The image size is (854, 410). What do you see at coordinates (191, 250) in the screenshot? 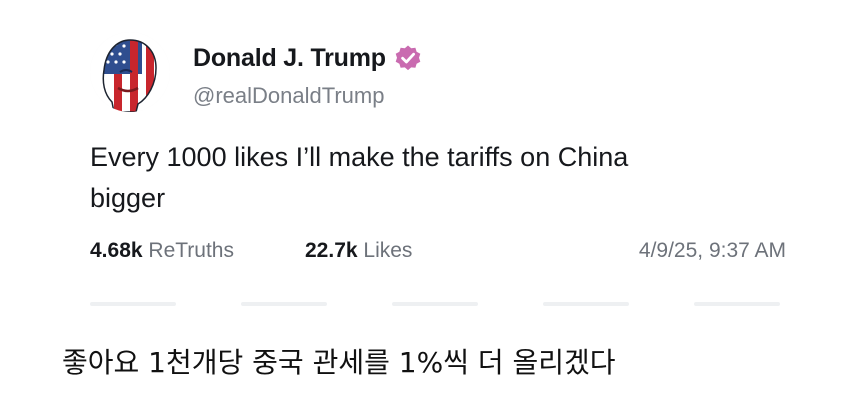
I see `retruths-label: ReTruths` at bounding box center [191, 250].